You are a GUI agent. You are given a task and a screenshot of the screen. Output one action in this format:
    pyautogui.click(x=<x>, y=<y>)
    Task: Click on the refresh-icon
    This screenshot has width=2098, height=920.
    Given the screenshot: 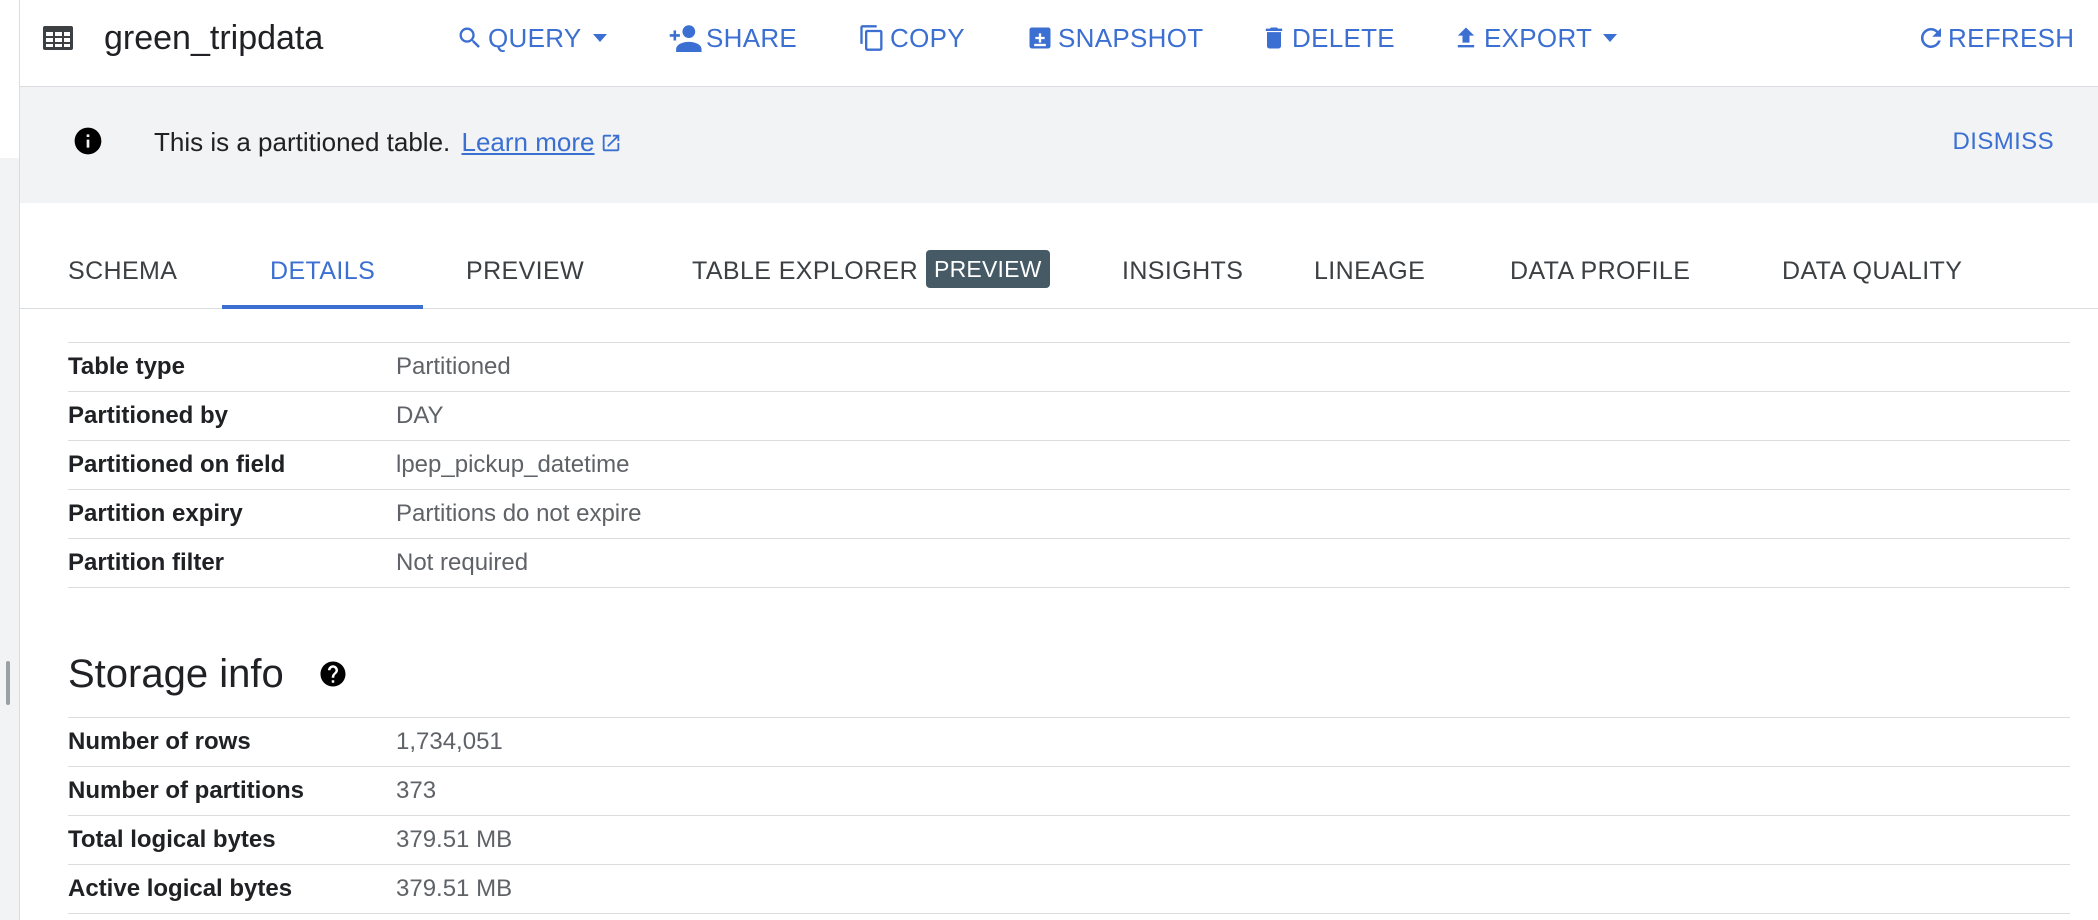 What is the action you would take?
    pyautogui.click(x=1930, y=37)
    